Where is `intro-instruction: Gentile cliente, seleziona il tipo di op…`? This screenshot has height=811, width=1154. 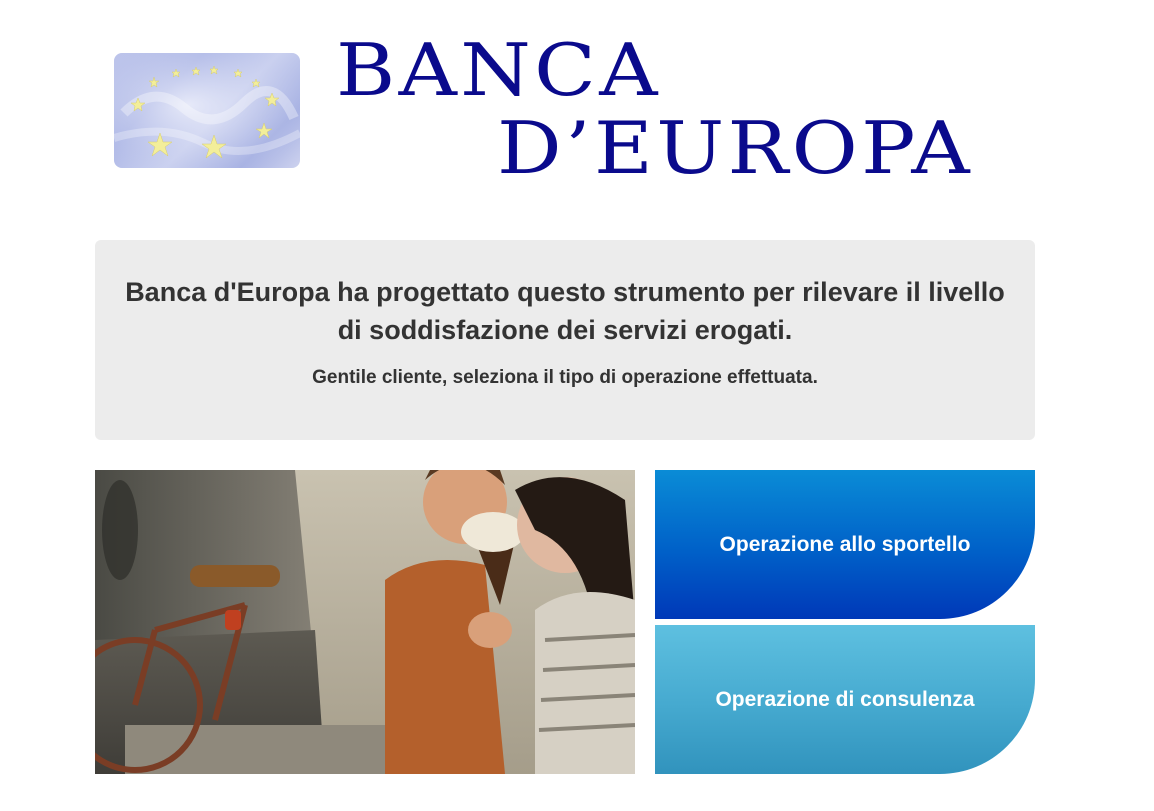 intro-instruction: Gentile cliente, seleziona il tipo di op… is located at coordinates (565, 377).